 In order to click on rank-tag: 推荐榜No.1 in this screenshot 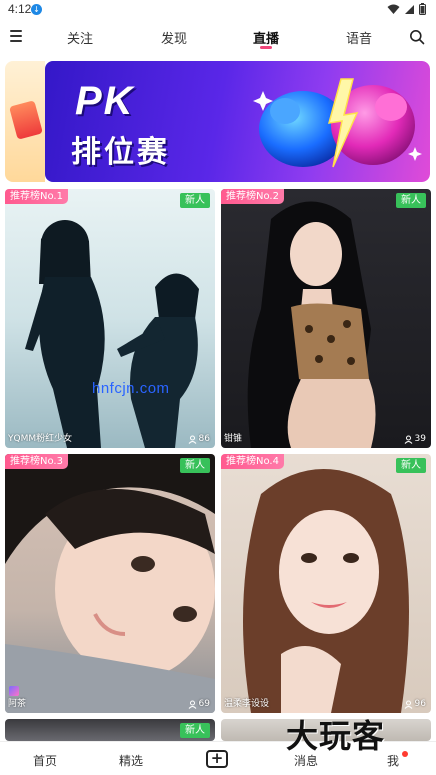, I will do `click(36, 196)`.